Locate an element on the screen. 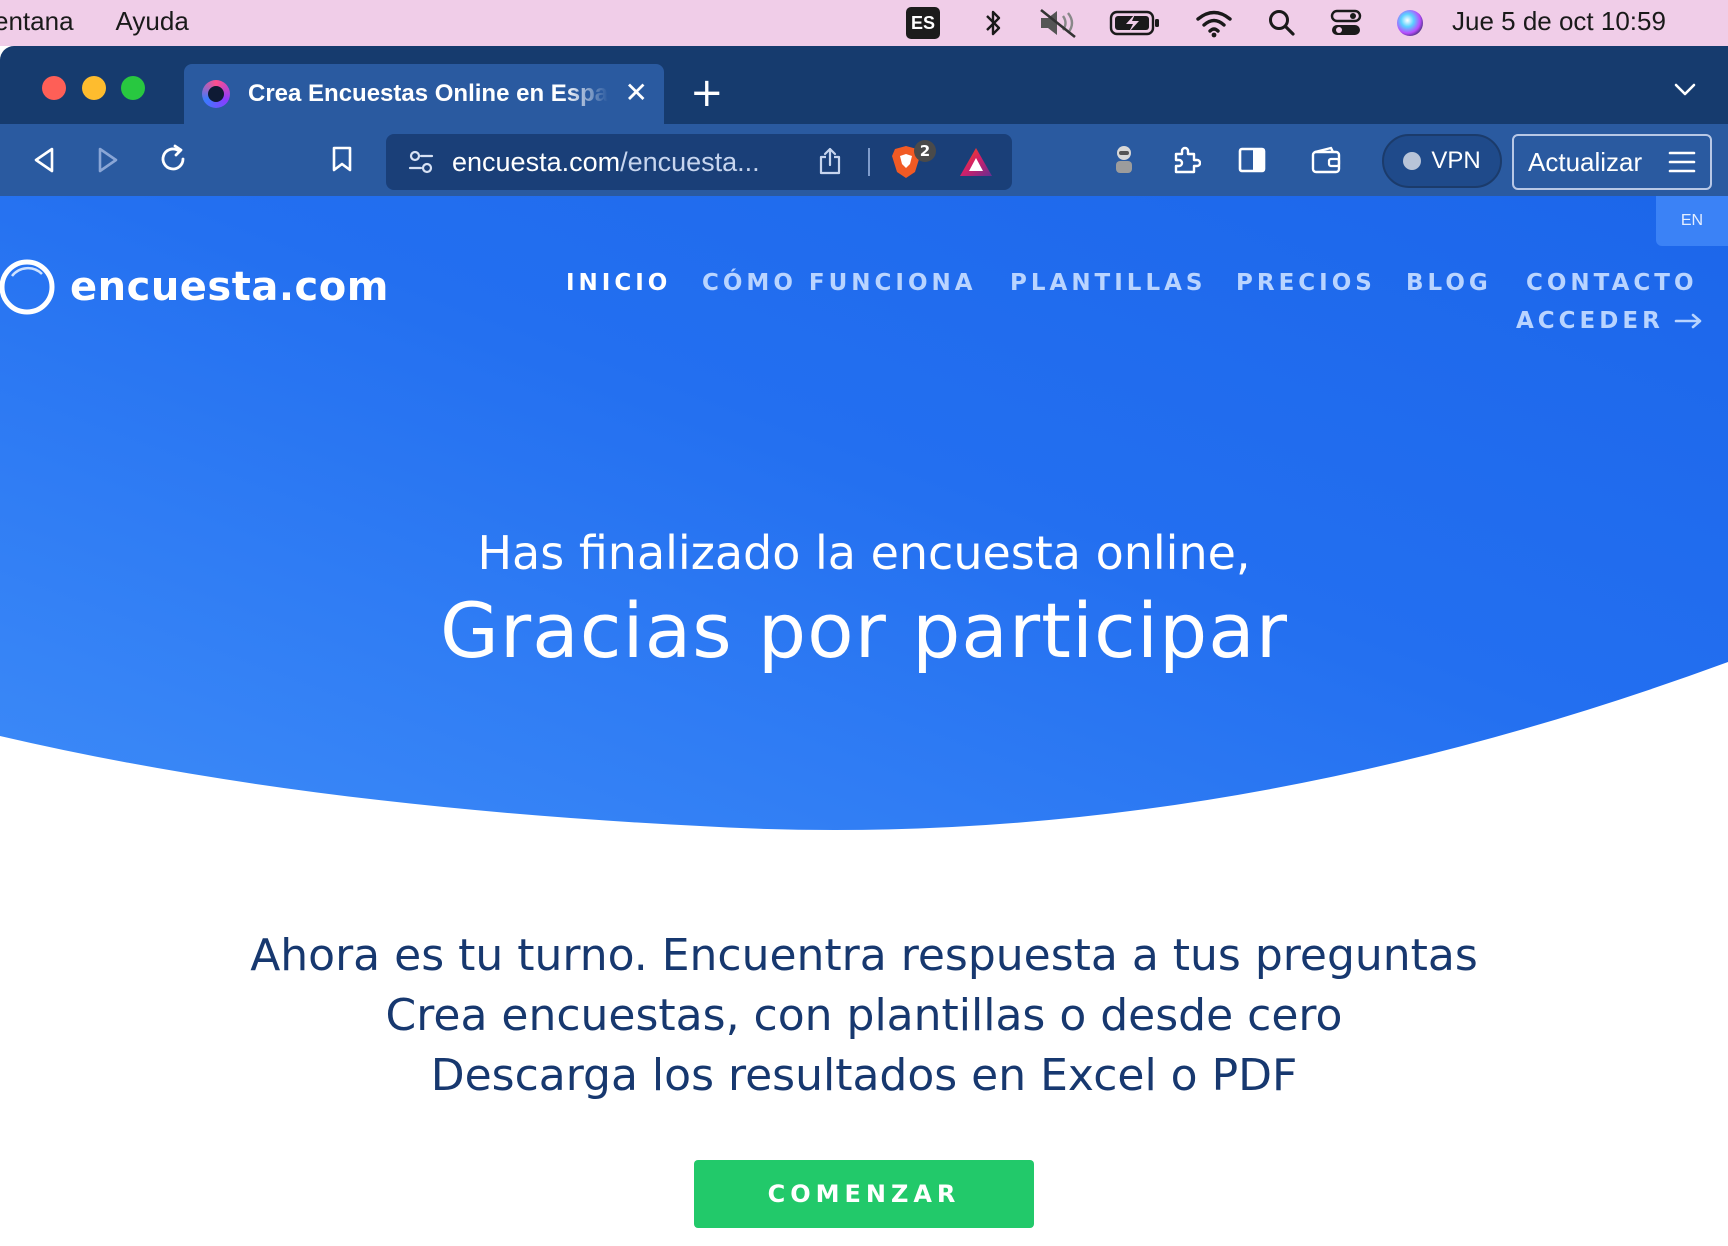 This screenshot has width=1728, height=1246. nav-item-como-funciona: CÓMO FUNCIONA is located at coordinates (839, 283).